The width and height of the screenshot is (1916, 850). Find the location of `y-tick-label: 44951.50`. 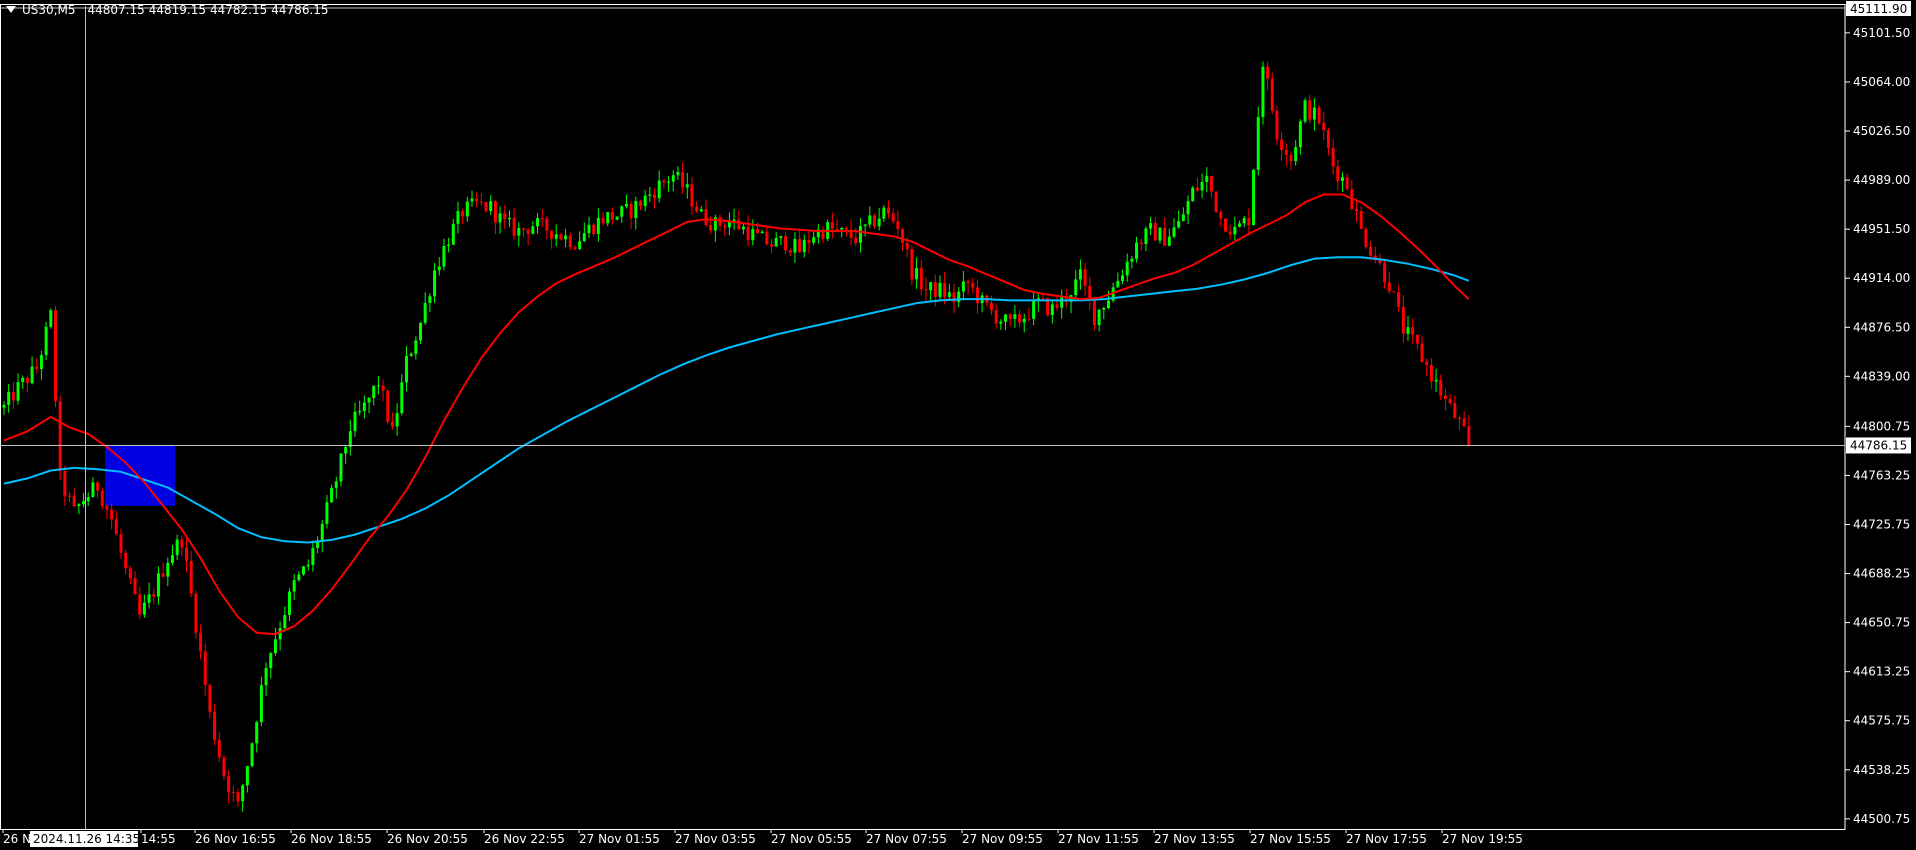

y-tick-label: 44951.50 is located at coordinates (1881, 229).